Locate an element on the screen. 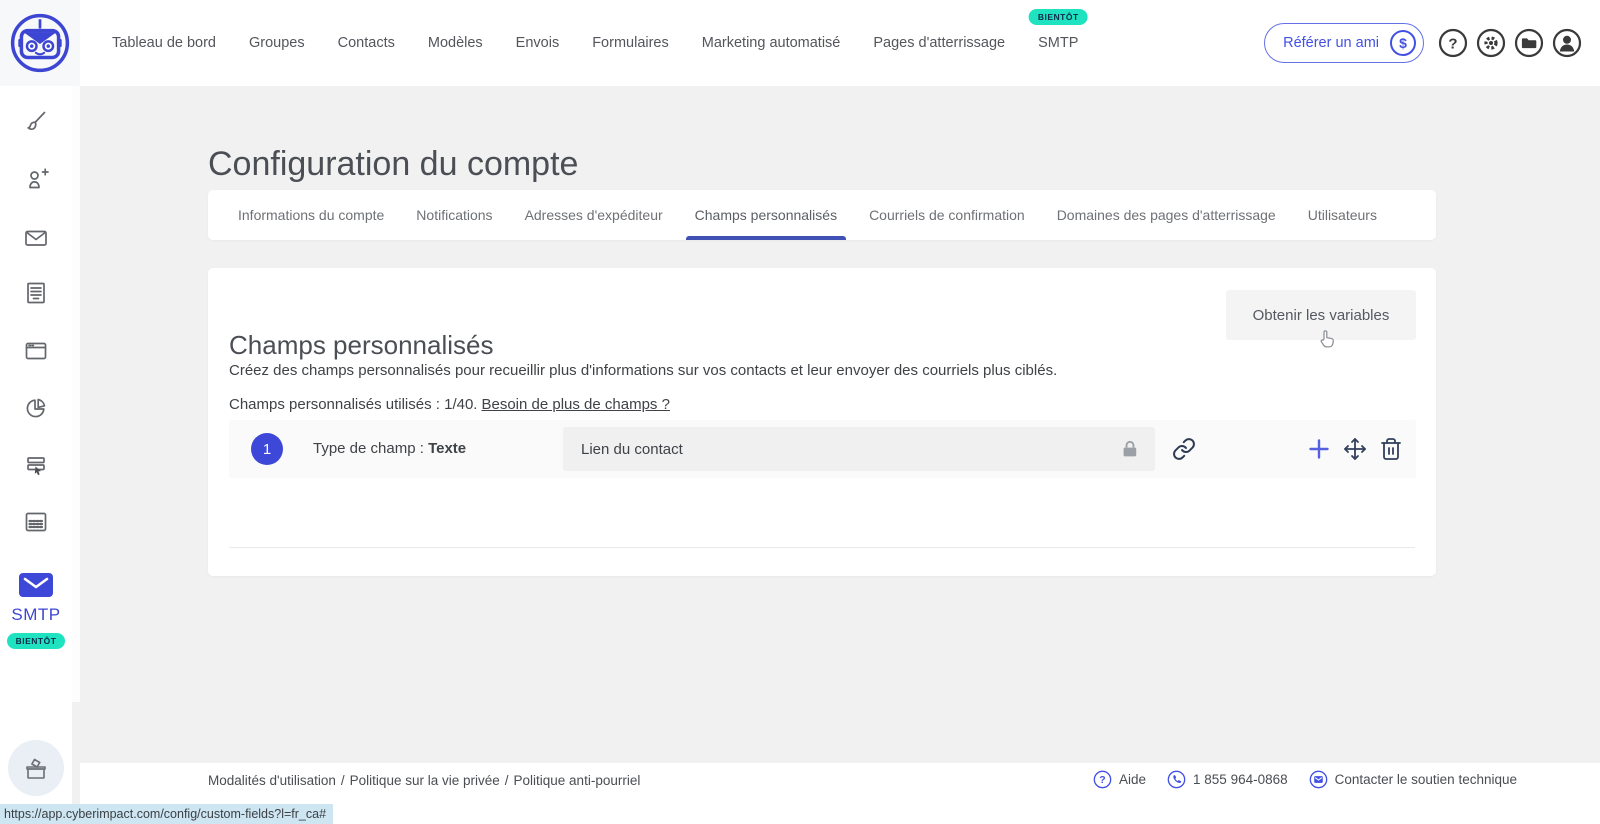 The image size is (1600, 824). move-field-handle is located at coordinates (1355, 449).